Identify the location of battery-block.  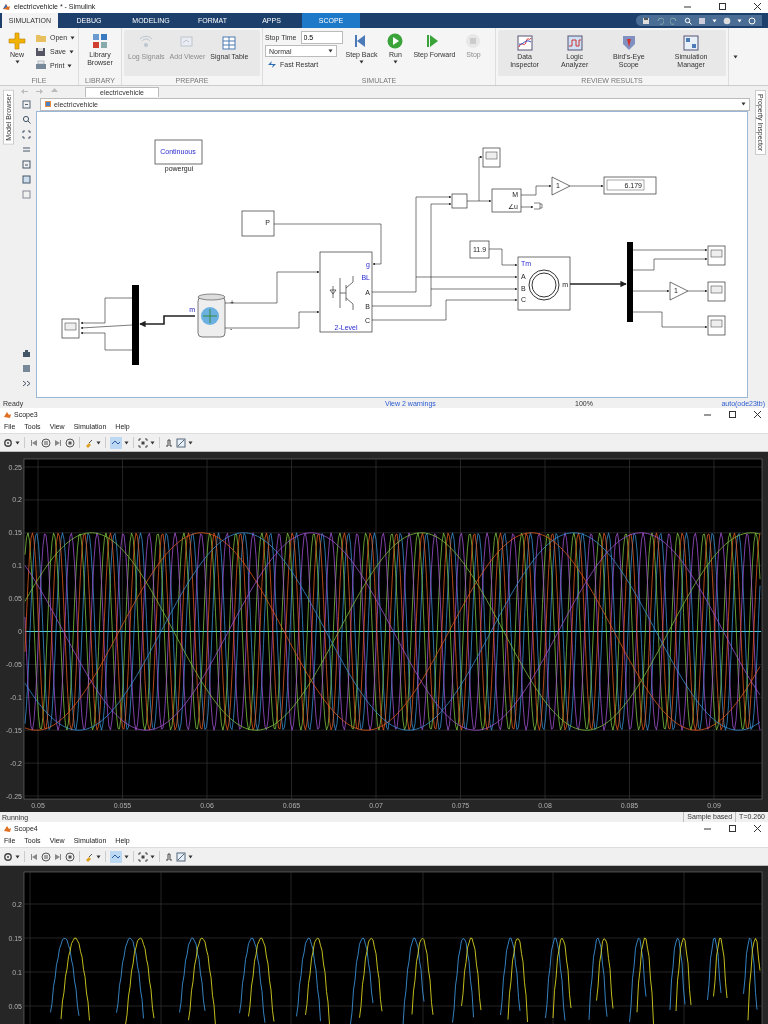
(211, 315).